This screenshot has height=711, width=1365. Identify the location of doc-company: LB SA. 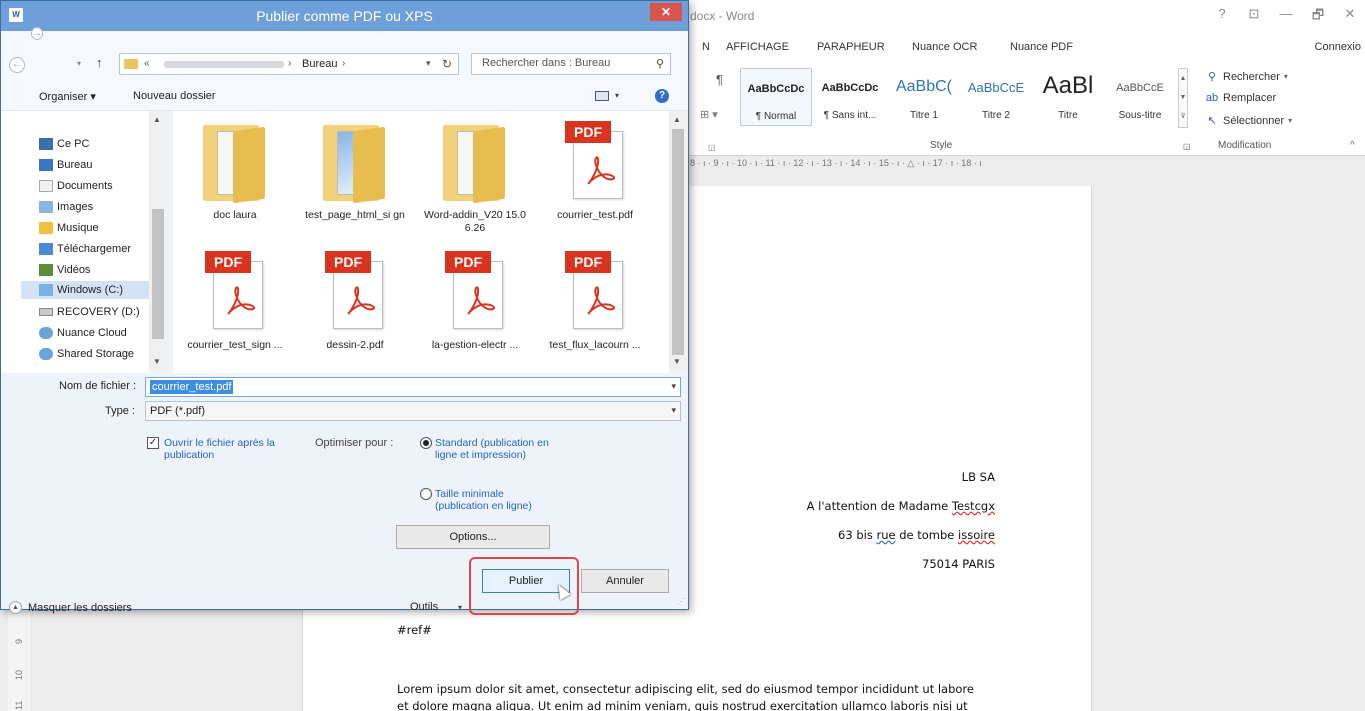
(978, 477).